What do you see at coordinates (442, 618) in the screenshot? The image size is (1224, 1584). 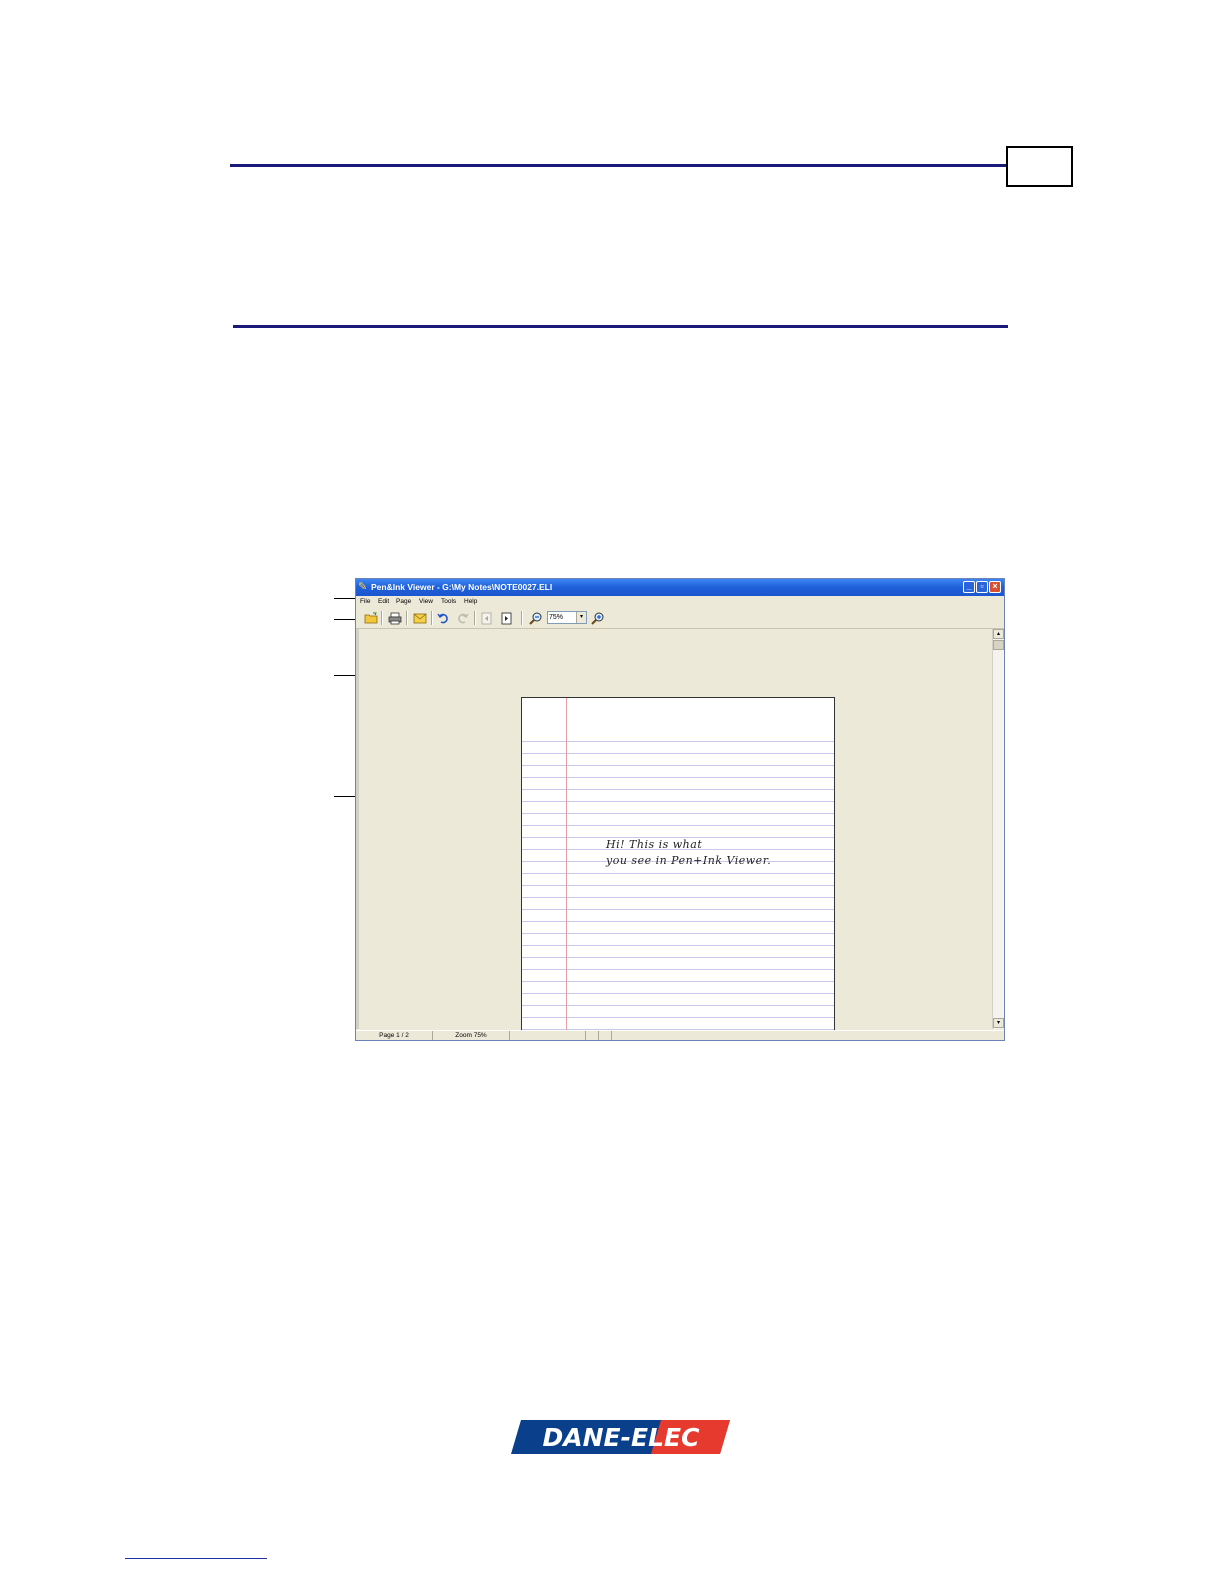 I see `undo-icon` at bounding box center [442, 618].